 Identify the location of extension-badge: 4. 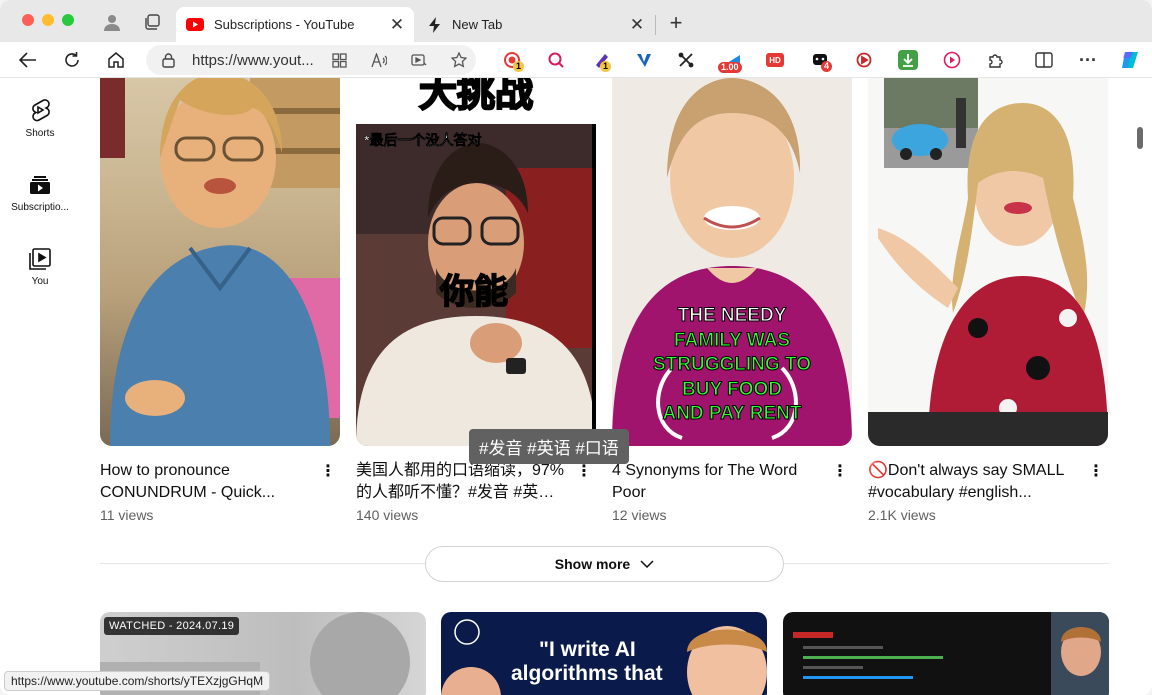
(827, 66).